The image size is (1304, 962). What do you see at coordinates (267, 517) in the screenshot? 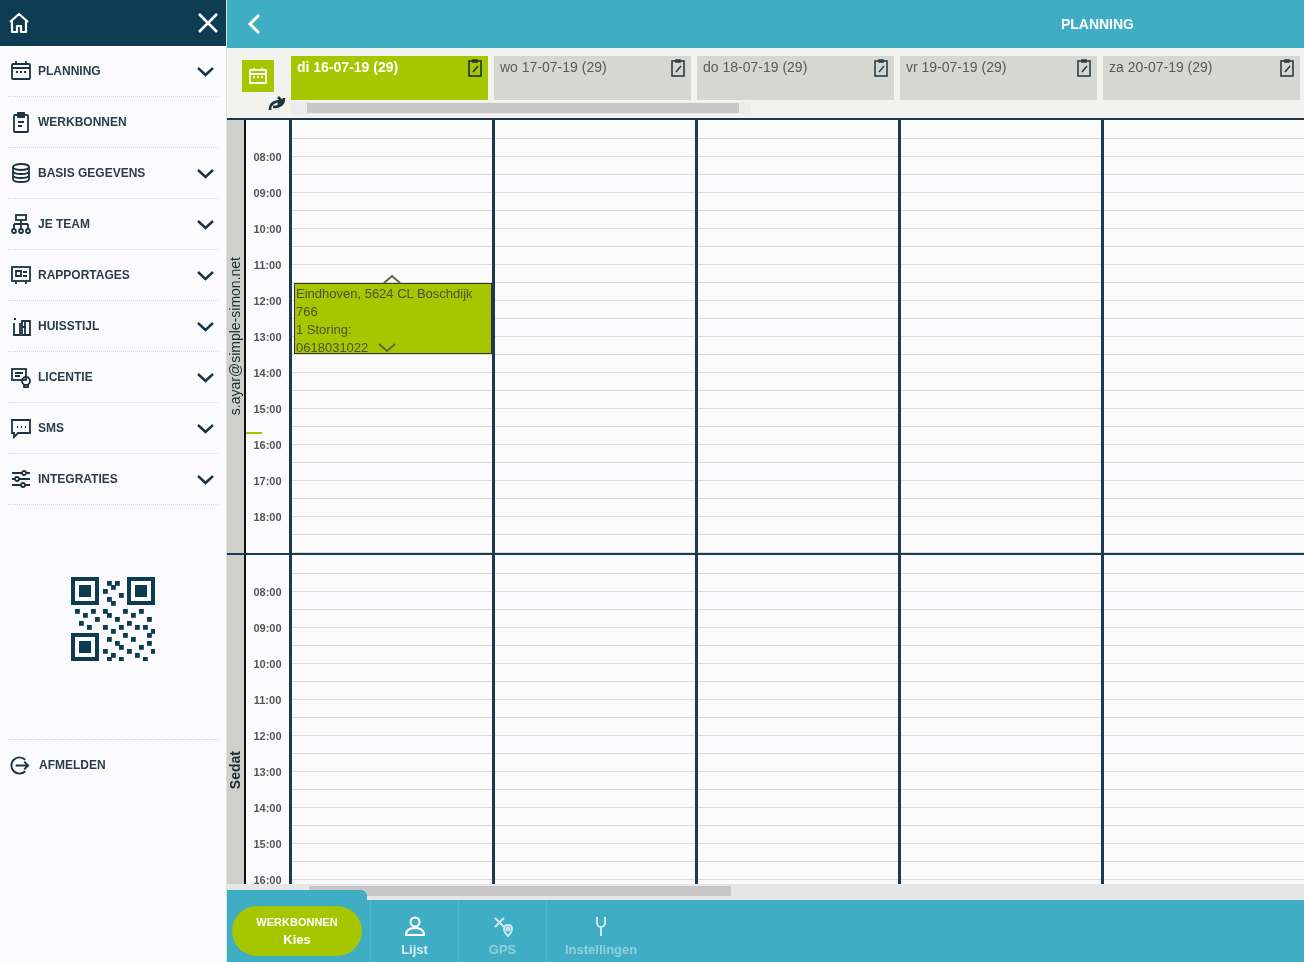
I see `time-label: 18:00` at bounding box center [267, 517].